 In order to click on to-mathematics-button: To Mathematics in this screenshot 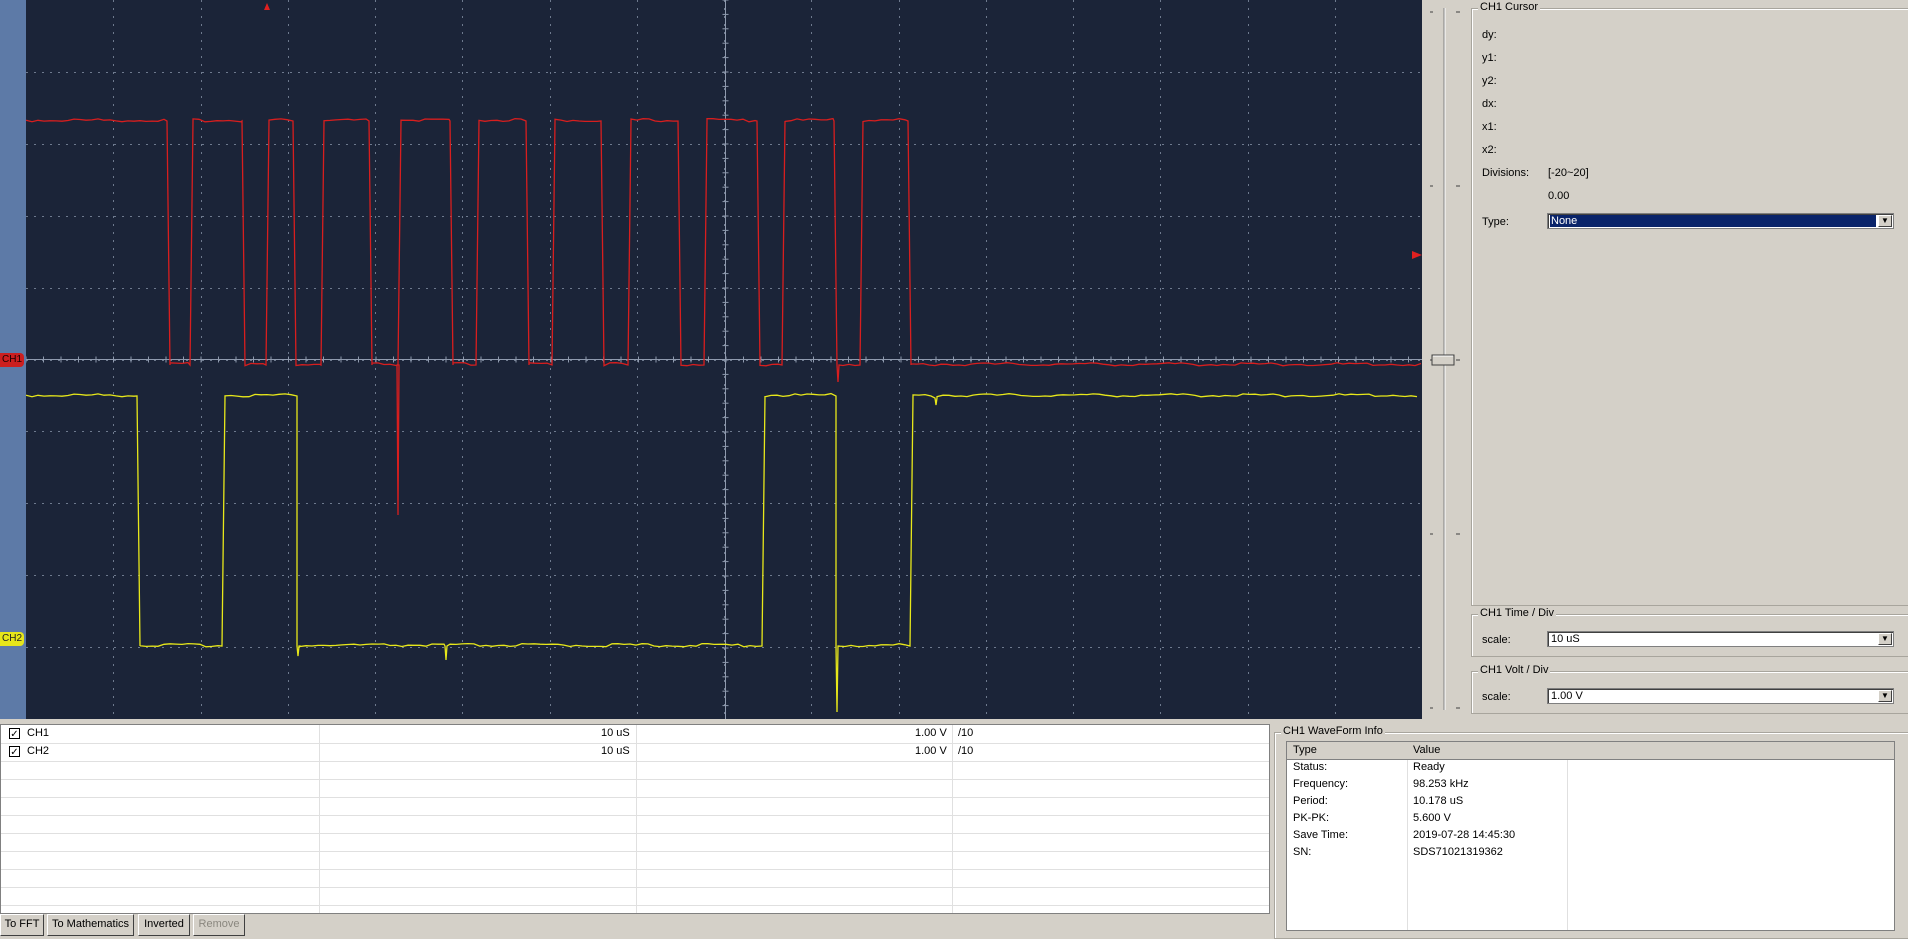, I will do `click(90, 925)`.